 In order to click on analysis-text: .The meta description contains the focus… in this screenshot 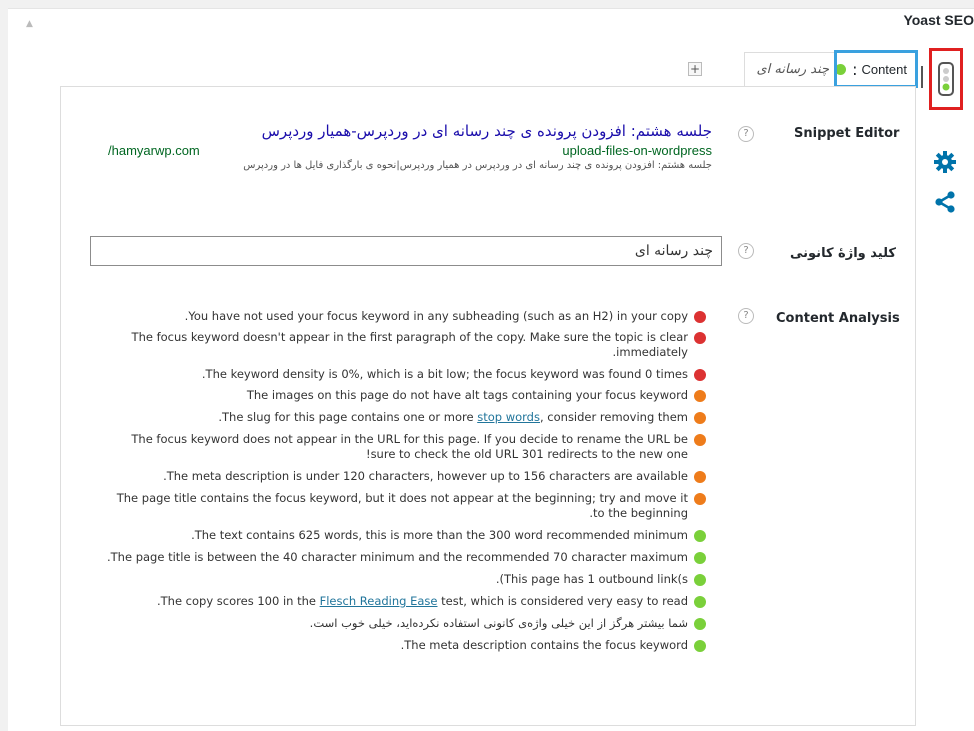, I will do `click(544, 645)`.